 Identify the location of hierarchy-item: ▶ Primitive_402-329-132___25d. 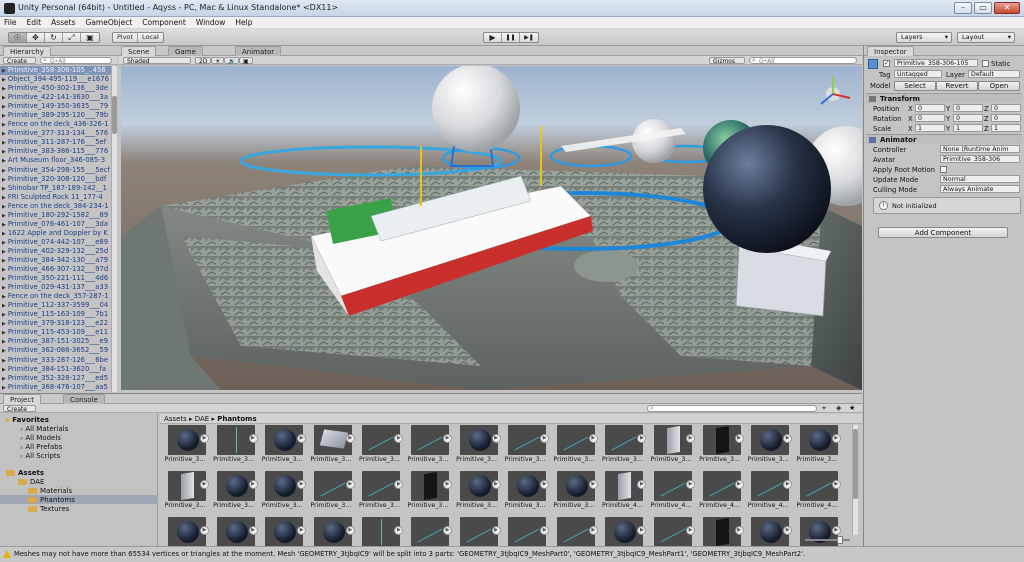
(55, 251).